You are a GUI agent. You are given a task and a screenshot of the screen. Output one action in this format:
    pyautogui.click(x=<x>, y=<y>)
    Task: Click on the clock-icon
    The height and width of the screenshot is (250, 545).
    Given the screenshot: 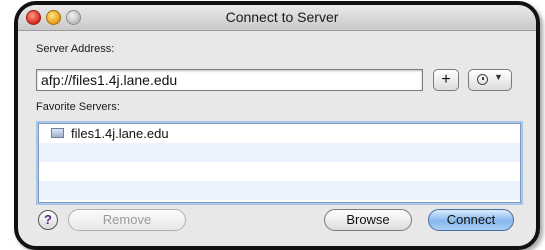 What is the action you would take?
    pyautogui.click(x=482, y=79)
    